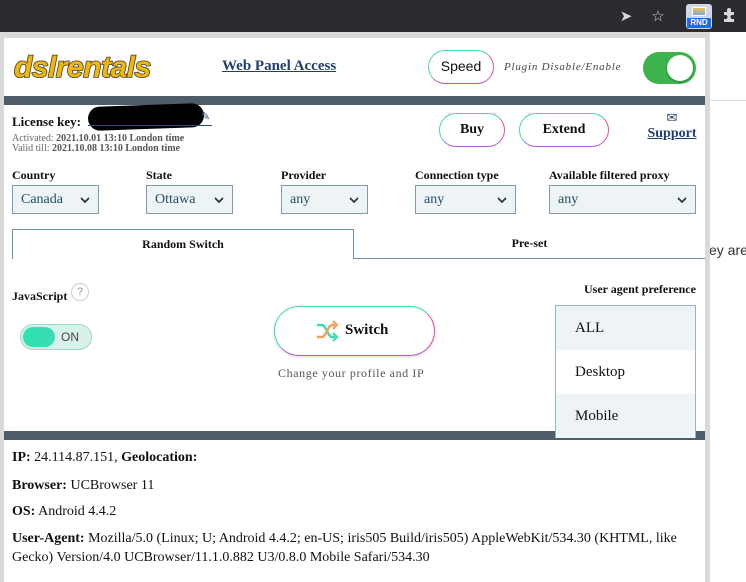 This screenshot has height=582, width=746. I want to click on country-label: Country, so click(34, 175).